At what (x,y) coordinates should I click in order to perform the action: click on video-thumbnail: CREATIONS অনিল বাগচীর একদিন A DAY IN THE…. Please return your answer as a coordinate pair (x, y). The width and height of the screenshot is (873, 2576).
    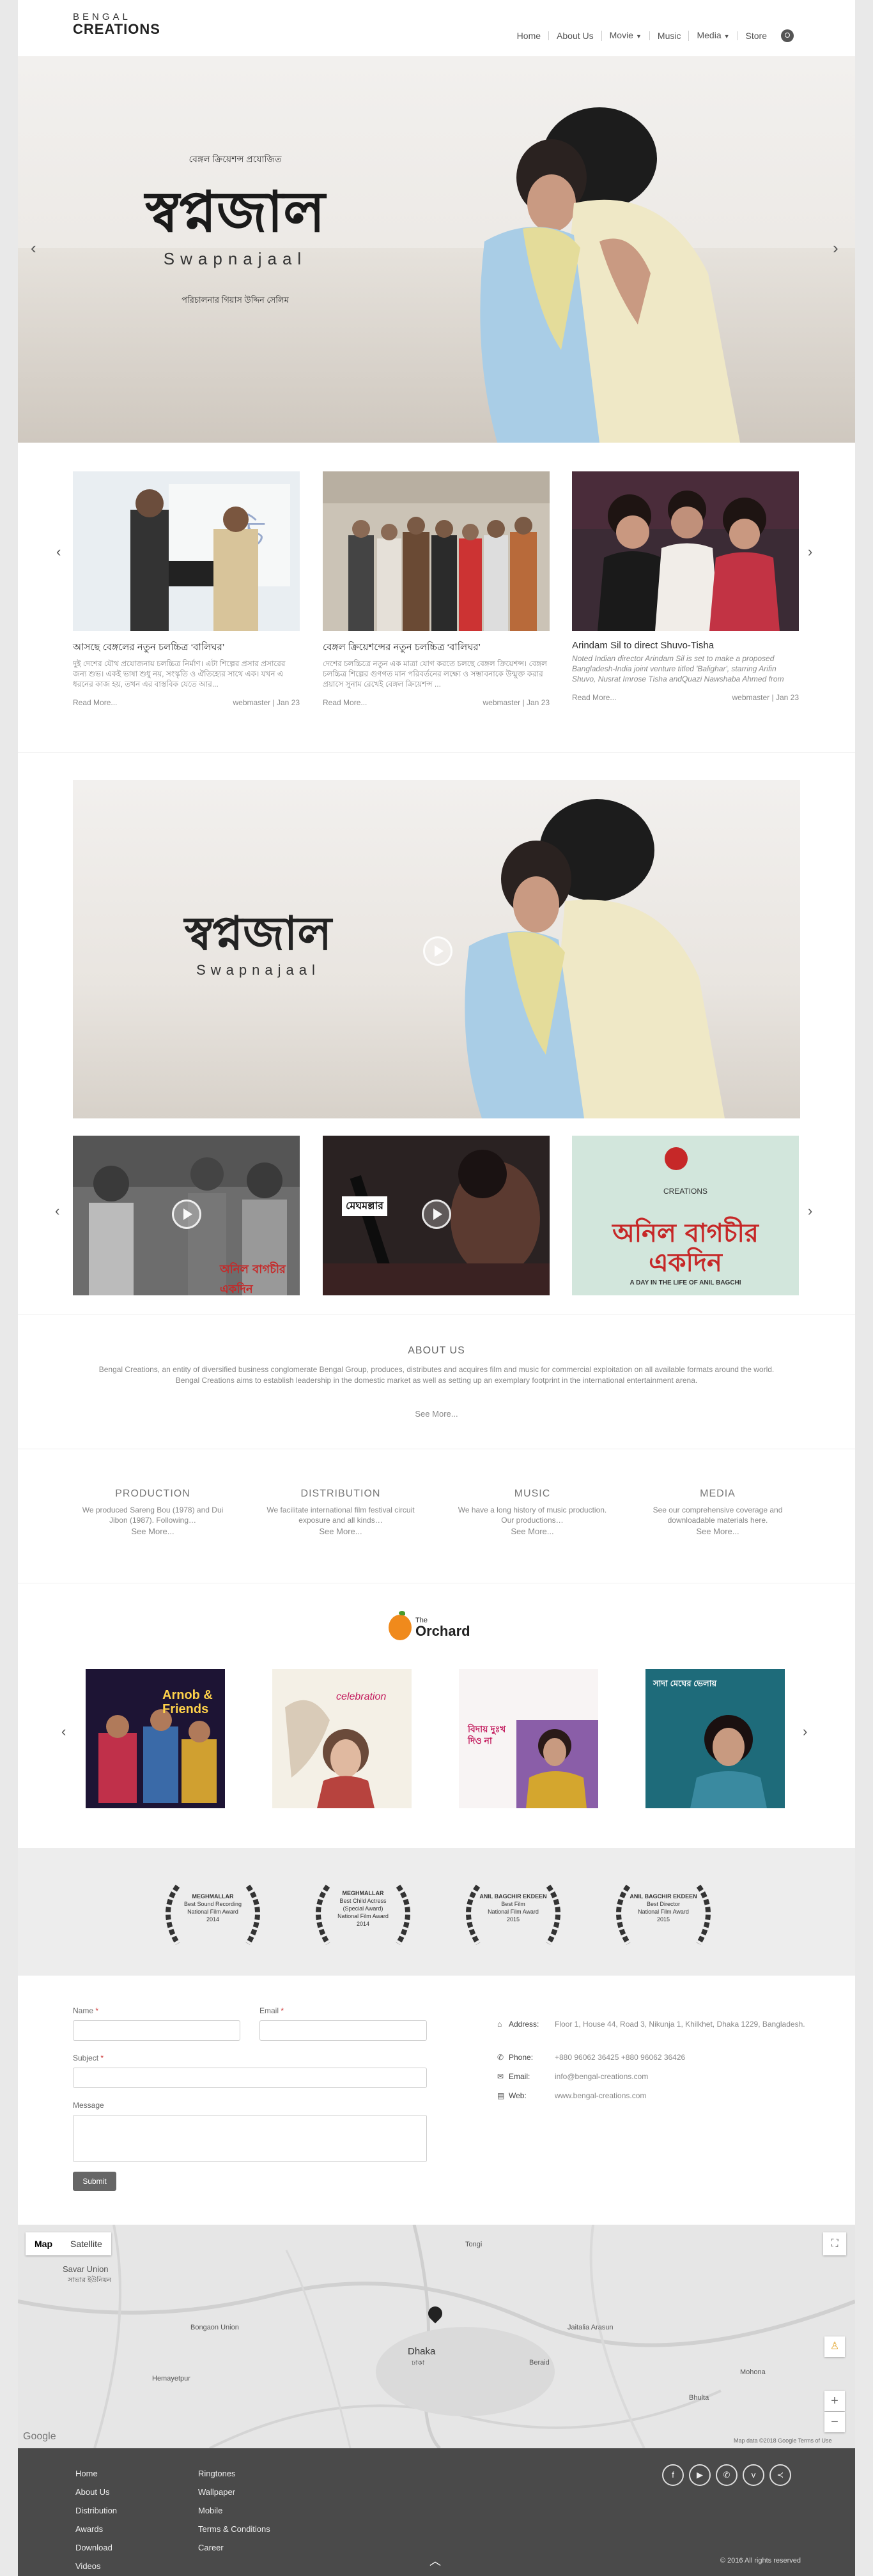
    Looking at the image, I should click on (685, 1215).